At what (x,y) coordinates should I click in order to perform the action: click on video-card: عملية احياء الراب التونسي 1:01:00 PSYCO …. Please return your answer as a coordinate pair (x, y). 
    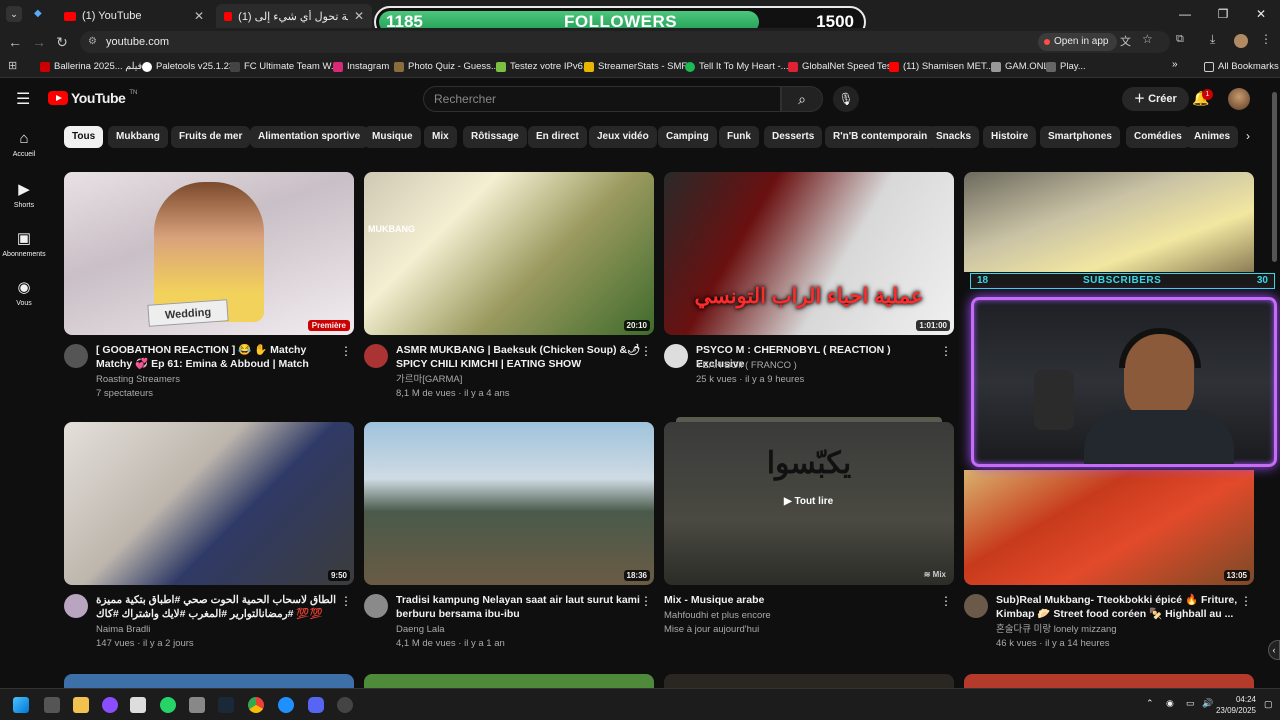
    Looking at the image, I should click on (809, 287).